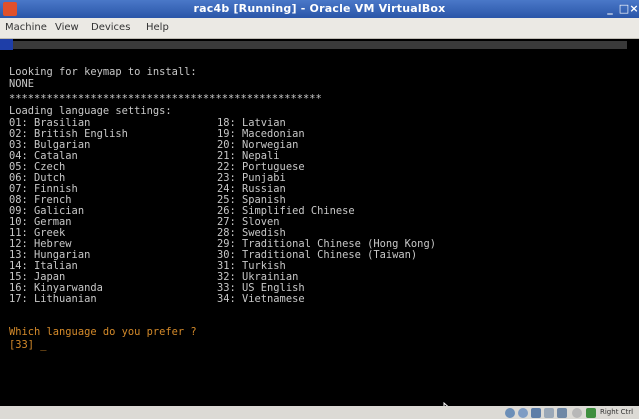 The height and width of the screenshot is (419, 639). What do you see at coordinates (22, 84) in the screenshot?
I see `console-line-none: NONE` at bounding box center [22, 84].